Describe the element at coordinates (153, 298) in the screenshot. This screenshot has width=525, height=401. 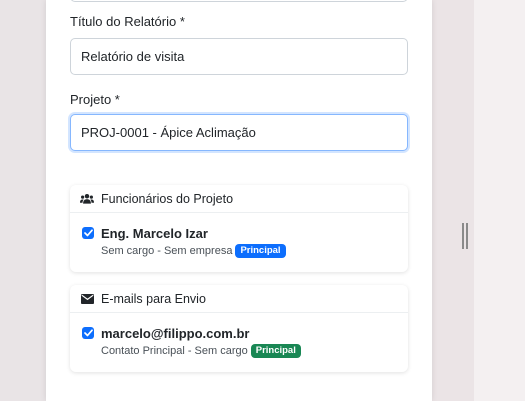
I see `emails-card-title: E-mails para Envio` at that location.